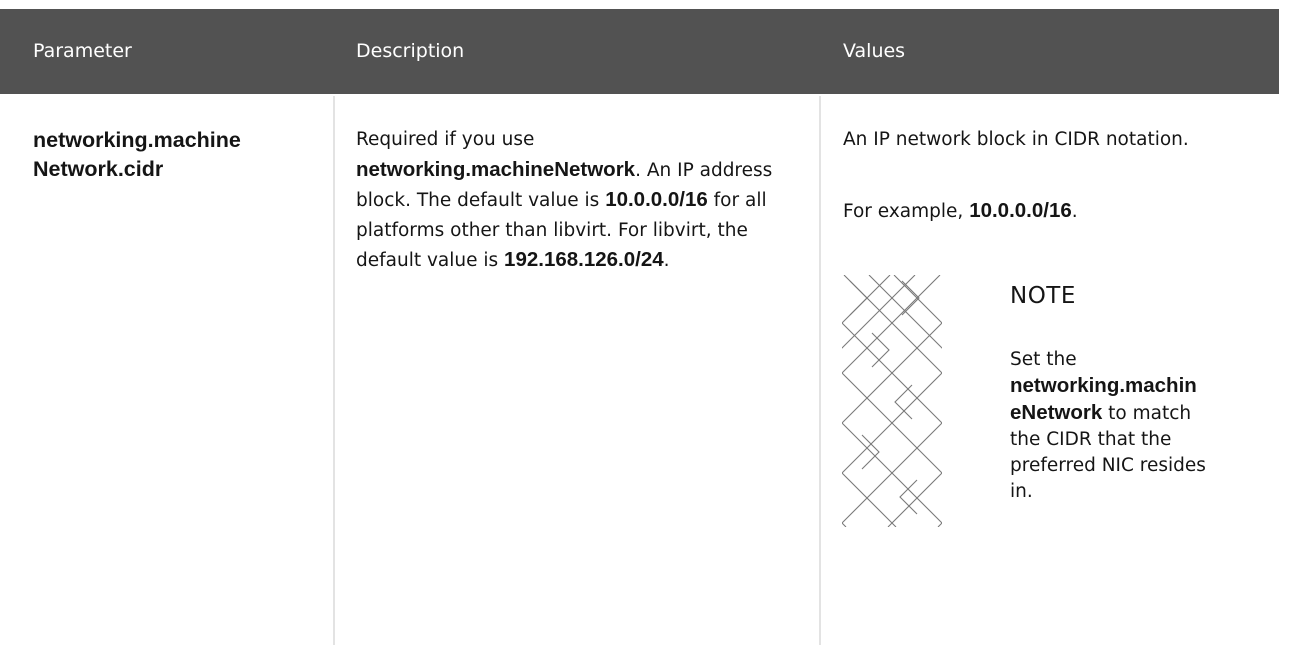 The width and height of the screenshot is (1298, 645). I want to click on header-parameter: Parameter, so click(82, 51).